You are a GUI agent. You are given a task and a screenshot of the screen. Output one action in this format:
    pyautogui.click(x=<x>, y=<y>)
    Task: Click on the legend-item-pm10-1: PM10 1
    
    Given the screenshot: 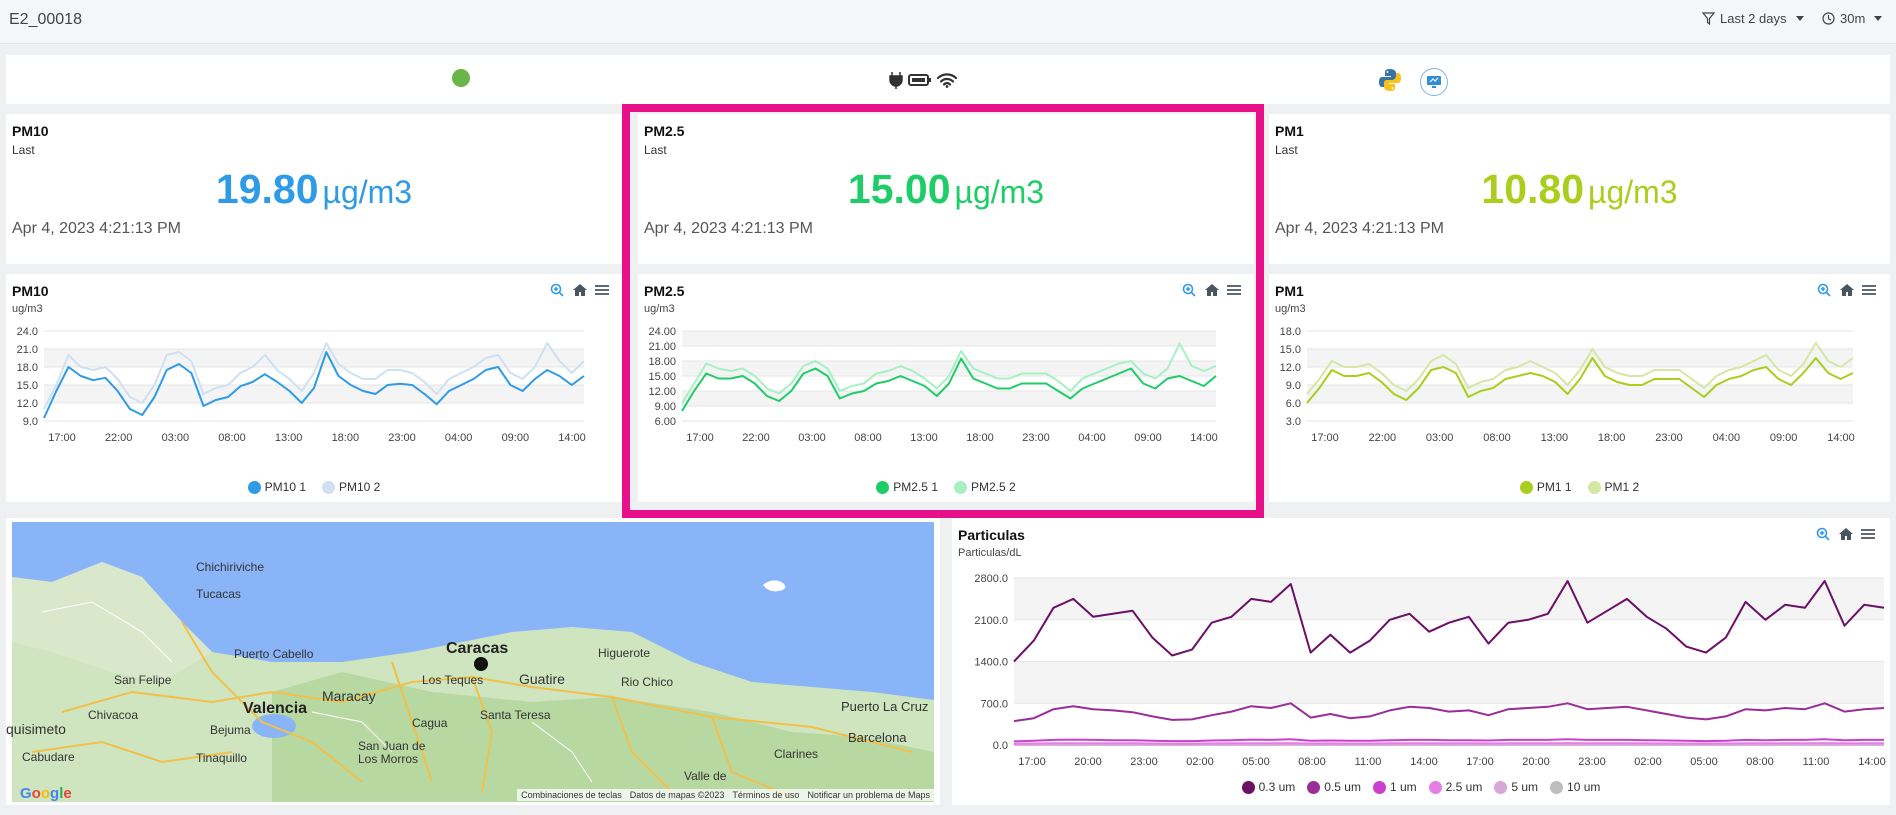 What is the action you would take?
    pyautogui.click(x=276, y=487)
    